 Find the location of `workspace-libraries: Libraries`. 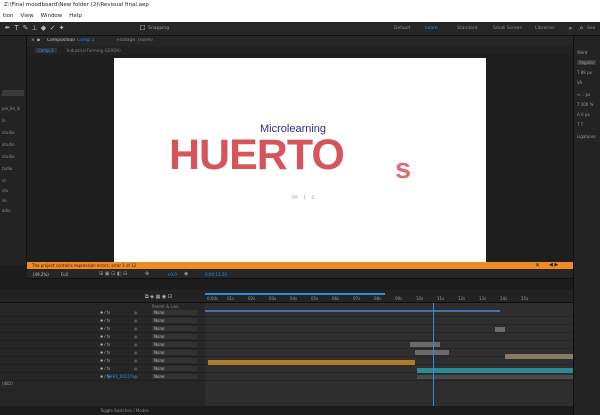

workspace-libraries: Libraries is located at coordinates (544, 28).